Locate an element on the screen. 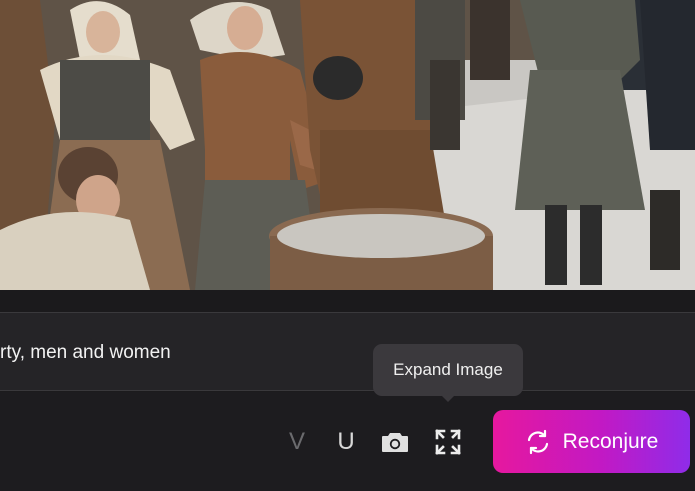 The image size is (695, 491). upscale-label: U is located at coordinates (346, 441).